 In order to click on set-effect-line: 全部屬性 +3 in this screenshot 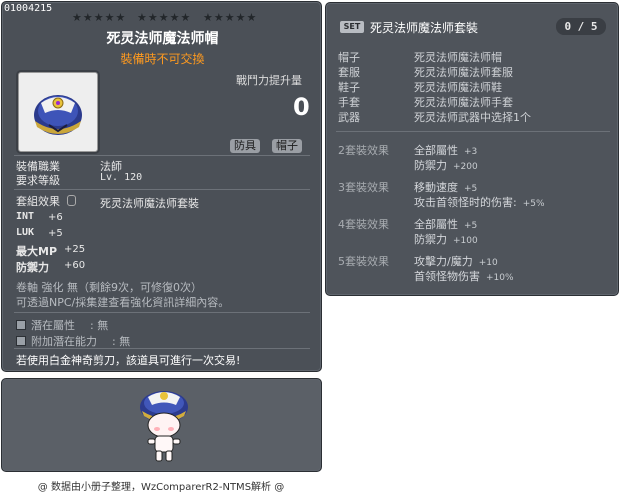, I will do `click(445, 150)`.